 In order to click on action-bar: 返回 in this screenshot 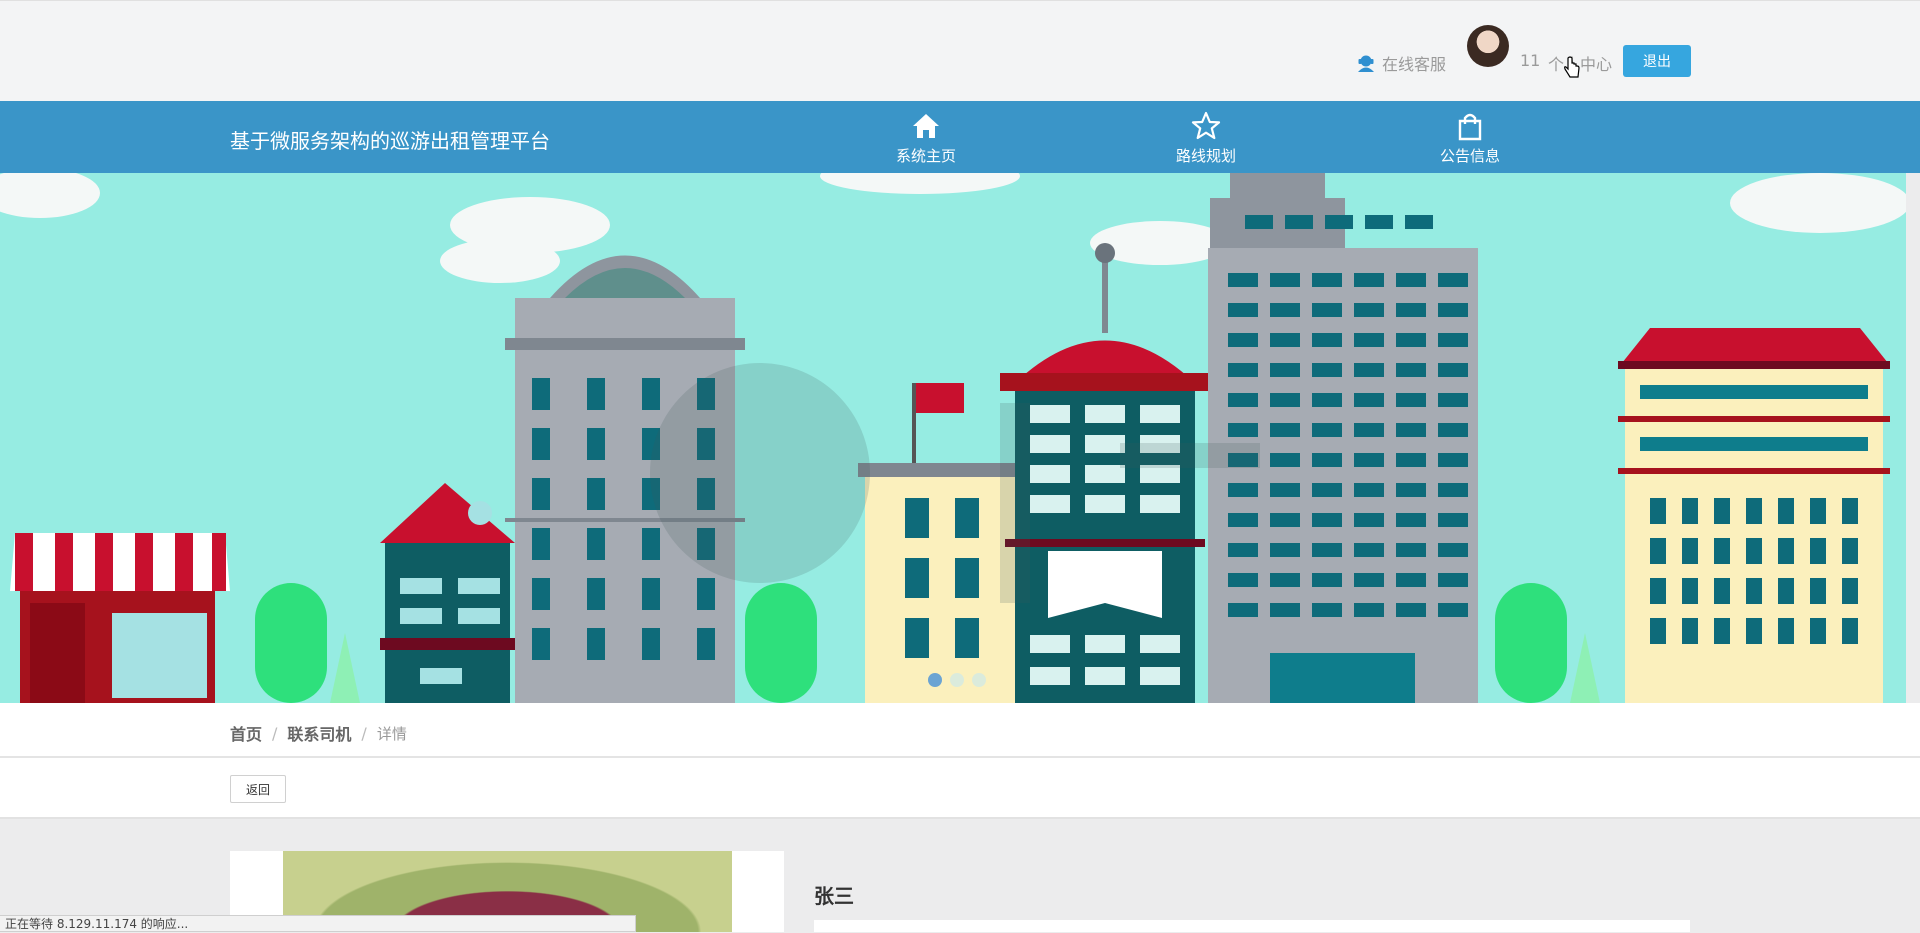, I will do `click(960, 788)`.